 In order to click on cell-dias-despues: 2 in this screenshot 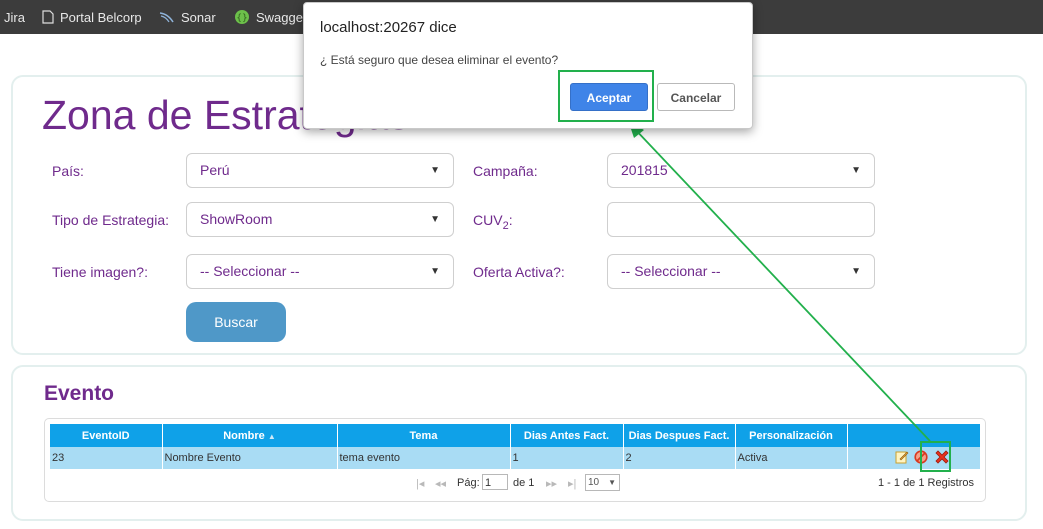, I will do `click(679, 458)`.